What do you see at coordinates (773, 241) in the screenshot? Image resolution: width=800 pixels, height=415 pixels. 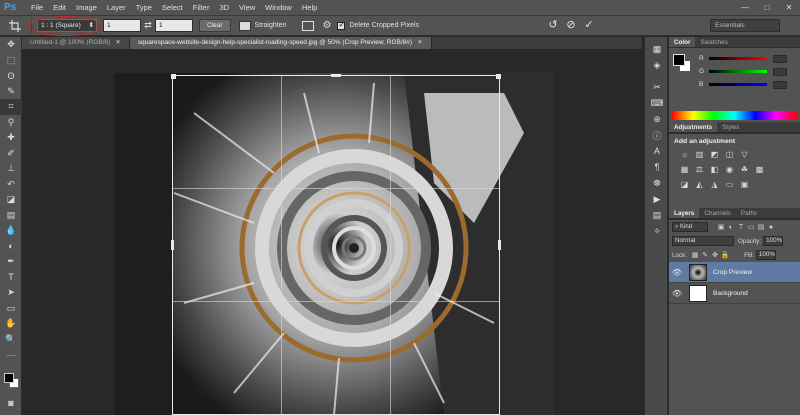 I see `opacity-field: 100%` at bounding box center [773, 241].